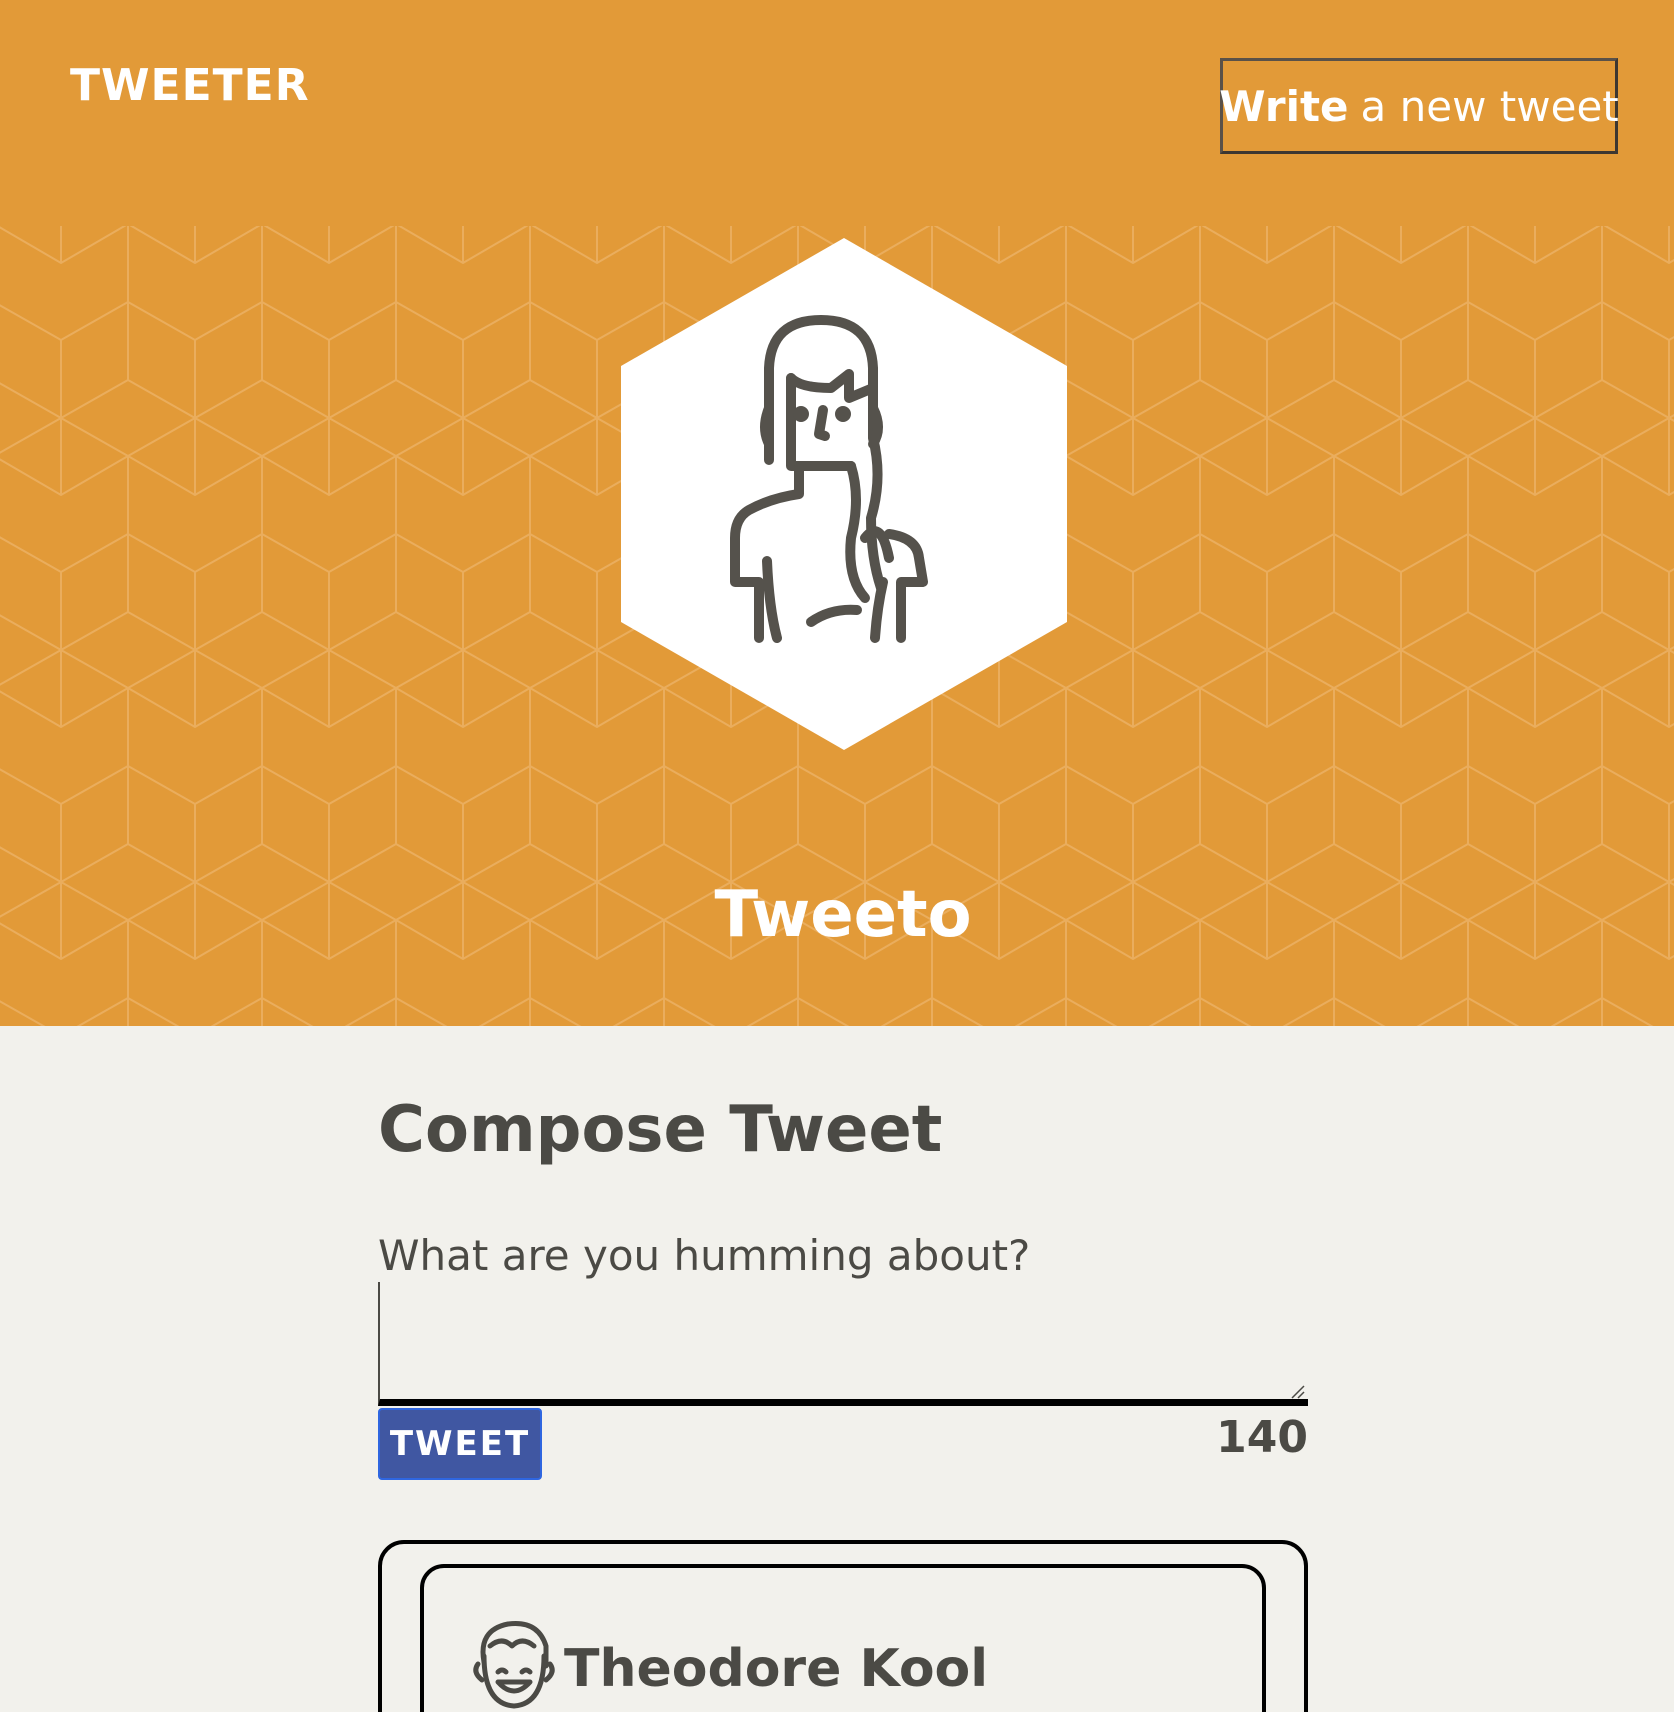 The height and width of the screenshot is (1712, 1674). I want to click on tweet-submit-button: TWEET, so click(460, 1444).